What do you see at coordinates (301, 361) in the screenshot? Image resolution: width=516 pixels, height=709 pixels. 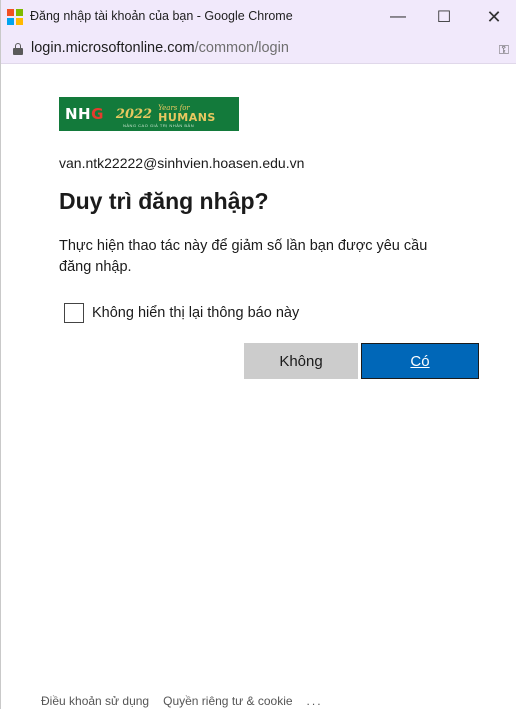 I see `no-button: Không` at bounding box center [301, 361].